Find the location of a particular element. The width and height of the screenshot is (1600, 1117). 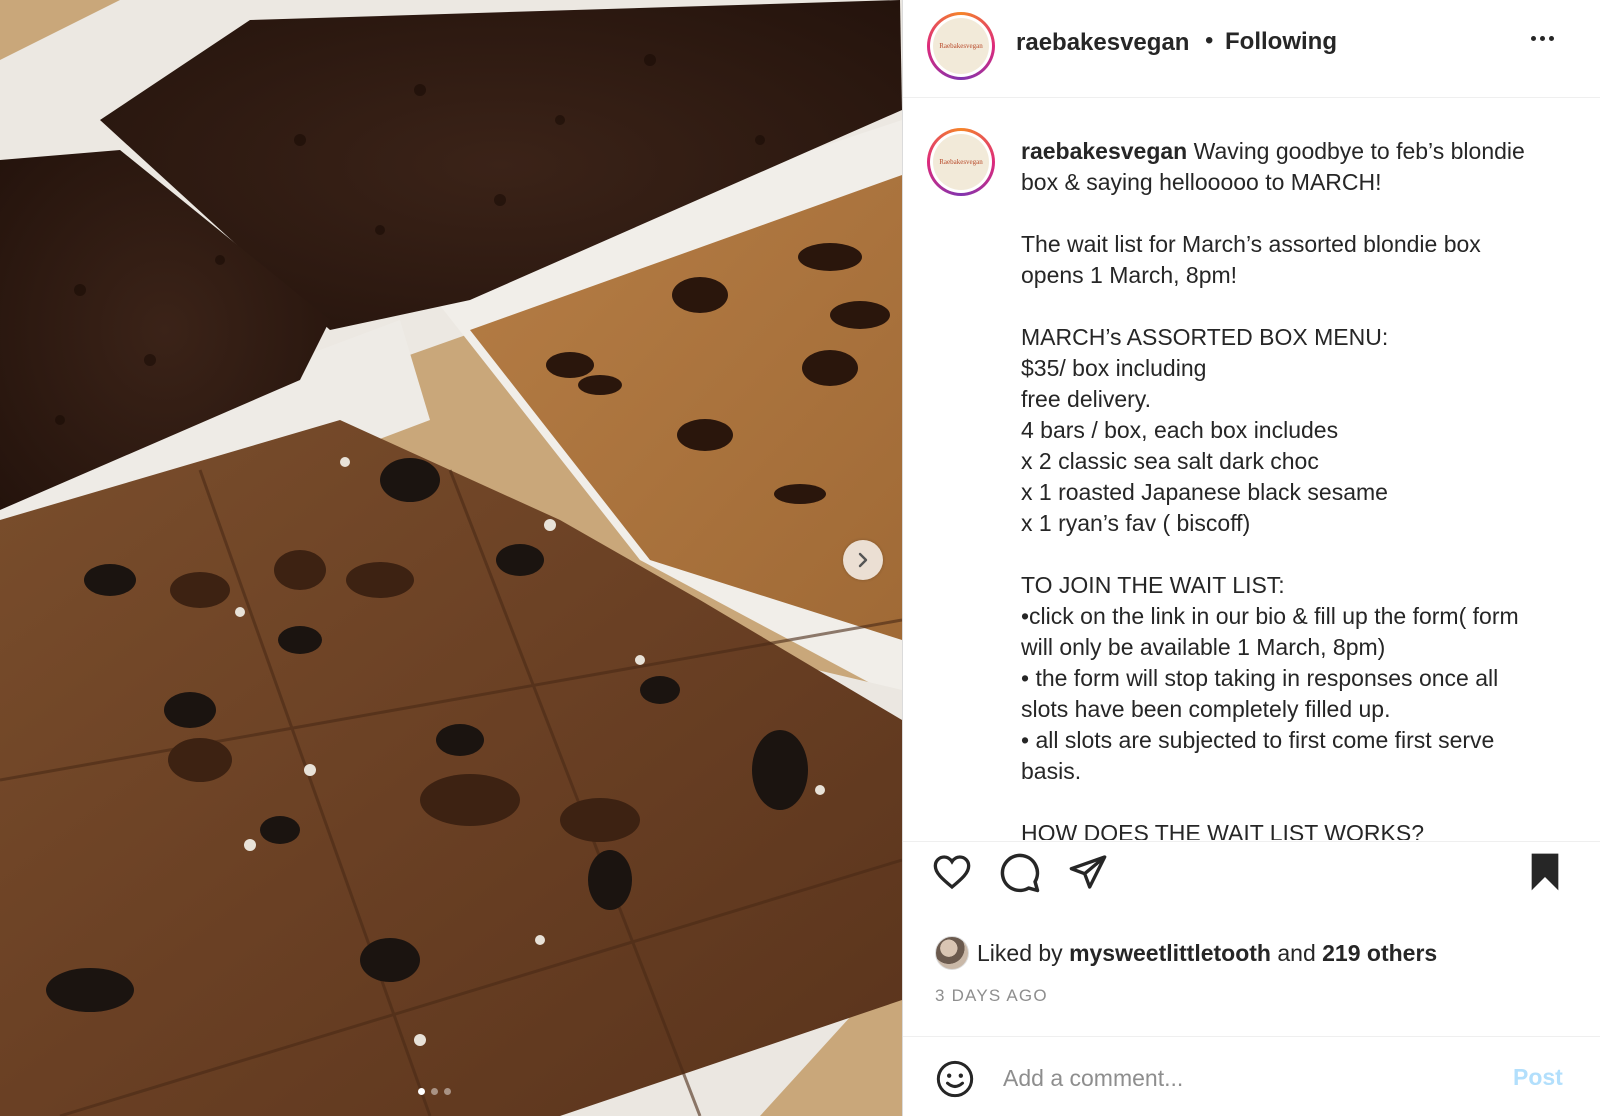

comment-icon is located at coordinates (1020, 873).